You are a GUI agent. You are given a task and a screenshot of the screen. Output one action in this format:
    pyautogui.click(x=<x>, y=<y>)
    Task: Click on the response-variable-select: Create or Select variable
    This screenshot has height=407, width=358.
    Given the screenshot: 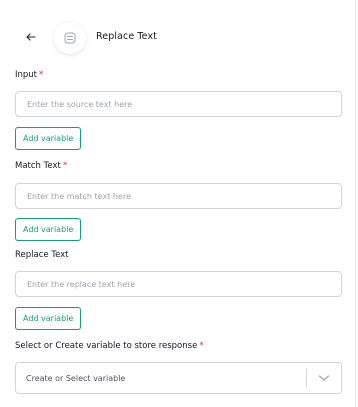 What is the action you would take?
    pyautogui.click(x=178, y=378)
    